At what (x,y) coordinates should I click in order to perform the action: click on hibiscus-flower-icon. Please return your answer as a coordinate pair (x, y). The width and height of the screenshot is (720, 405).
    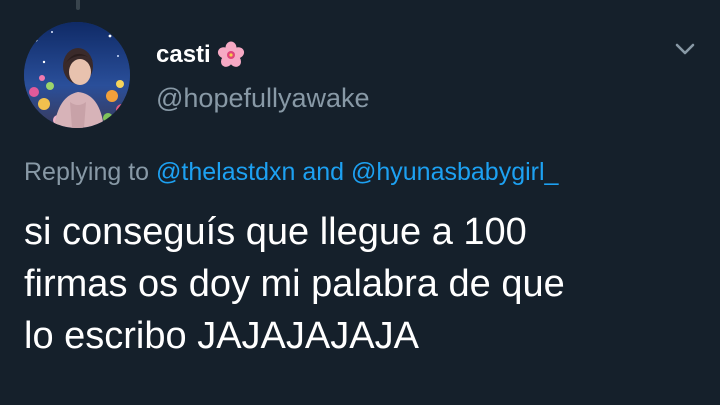
    Looking at the image, I should click on (231, 55).